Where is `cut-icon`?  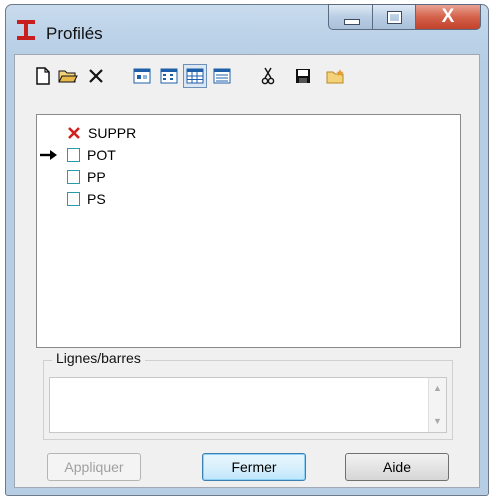 cut-icon is located at coordinates (268, 76).